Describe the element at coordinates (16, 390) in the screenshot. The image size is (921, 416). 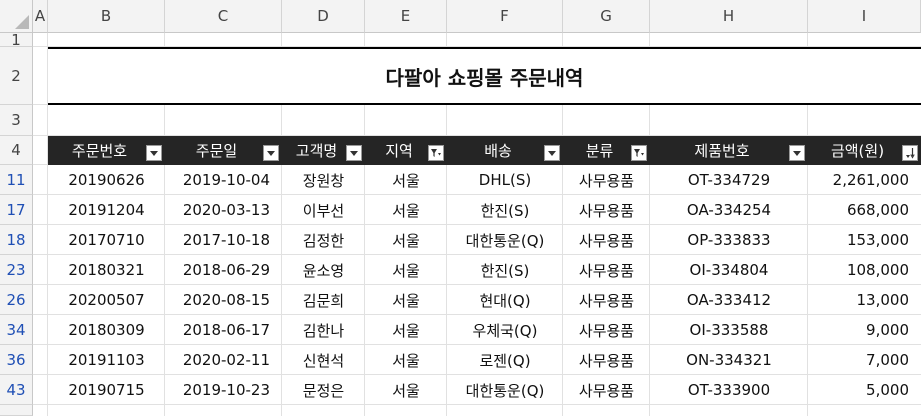
I see `row-header-43: 43` at that location.